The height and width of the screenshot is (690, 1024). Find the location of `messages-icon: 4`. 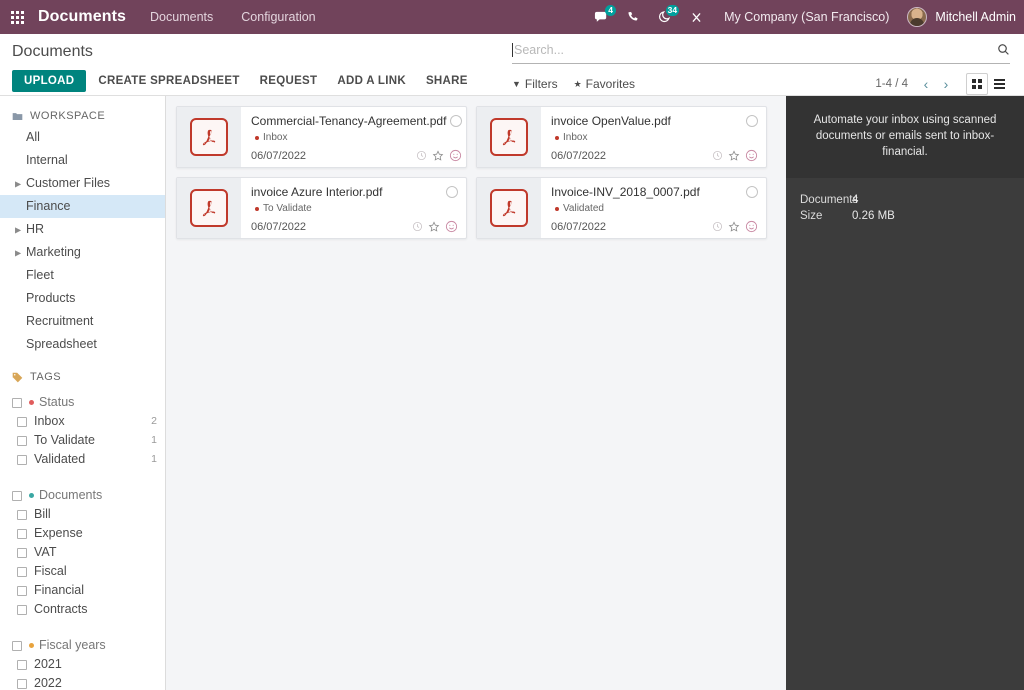

messages-icon: 4 is located at coordinates (601, 17).